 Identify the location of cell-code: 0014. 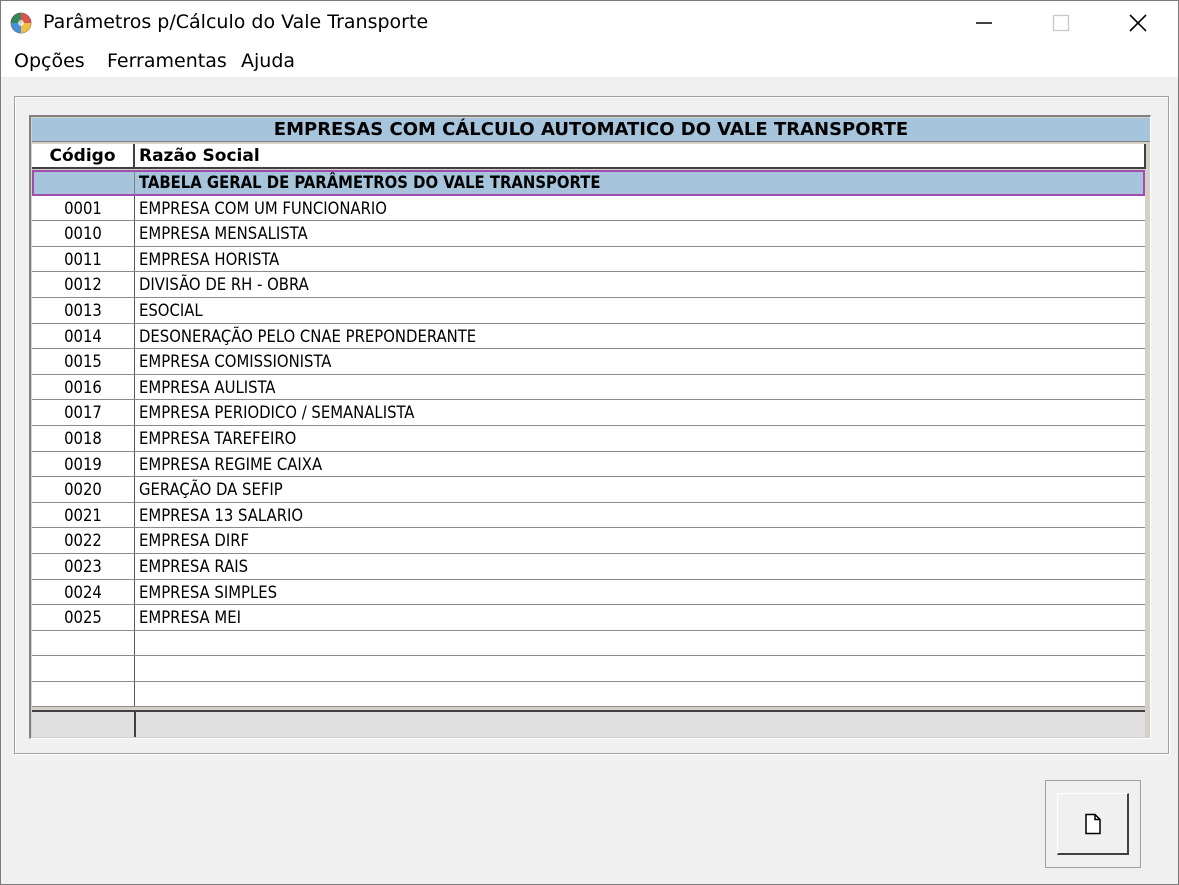
(83, 336).